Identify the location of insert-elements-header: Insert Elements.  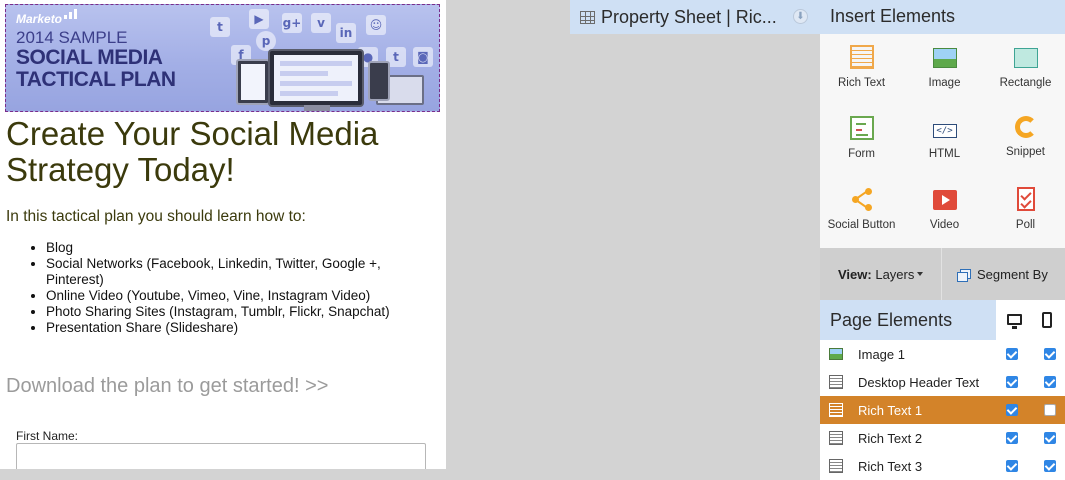
(942, 17).